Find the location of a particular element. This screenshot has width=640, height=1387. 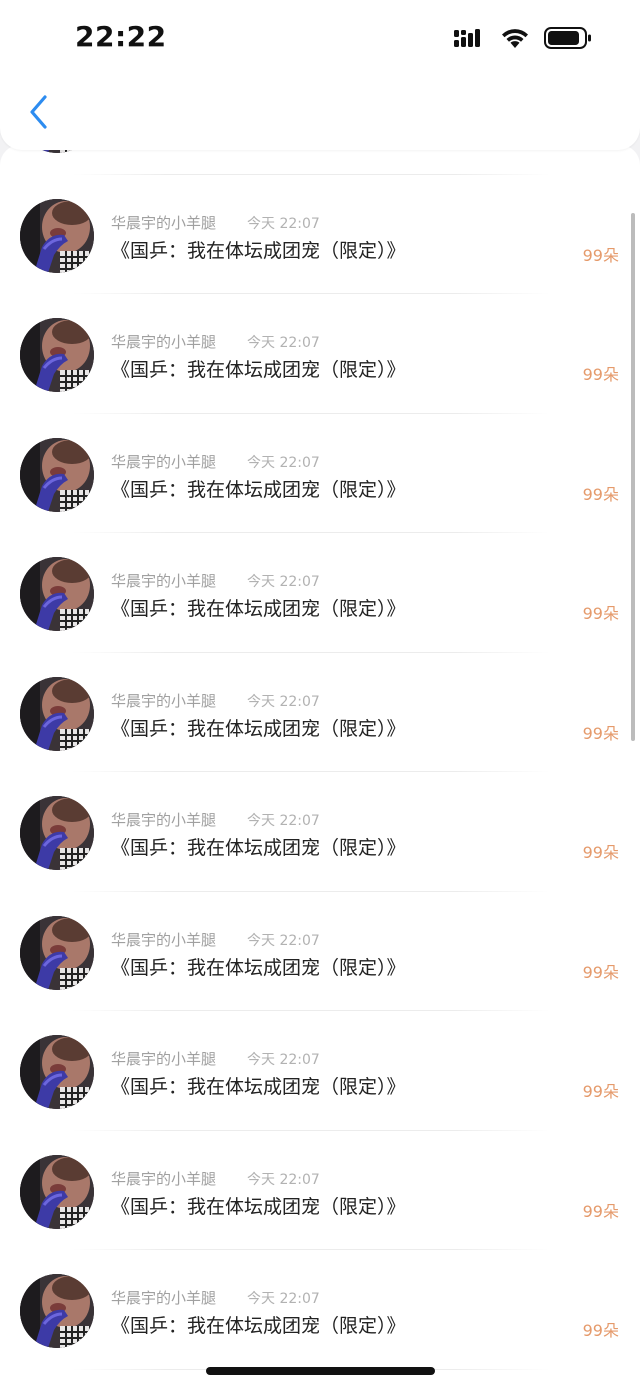

status-icons is located at coordinates (523, 40).